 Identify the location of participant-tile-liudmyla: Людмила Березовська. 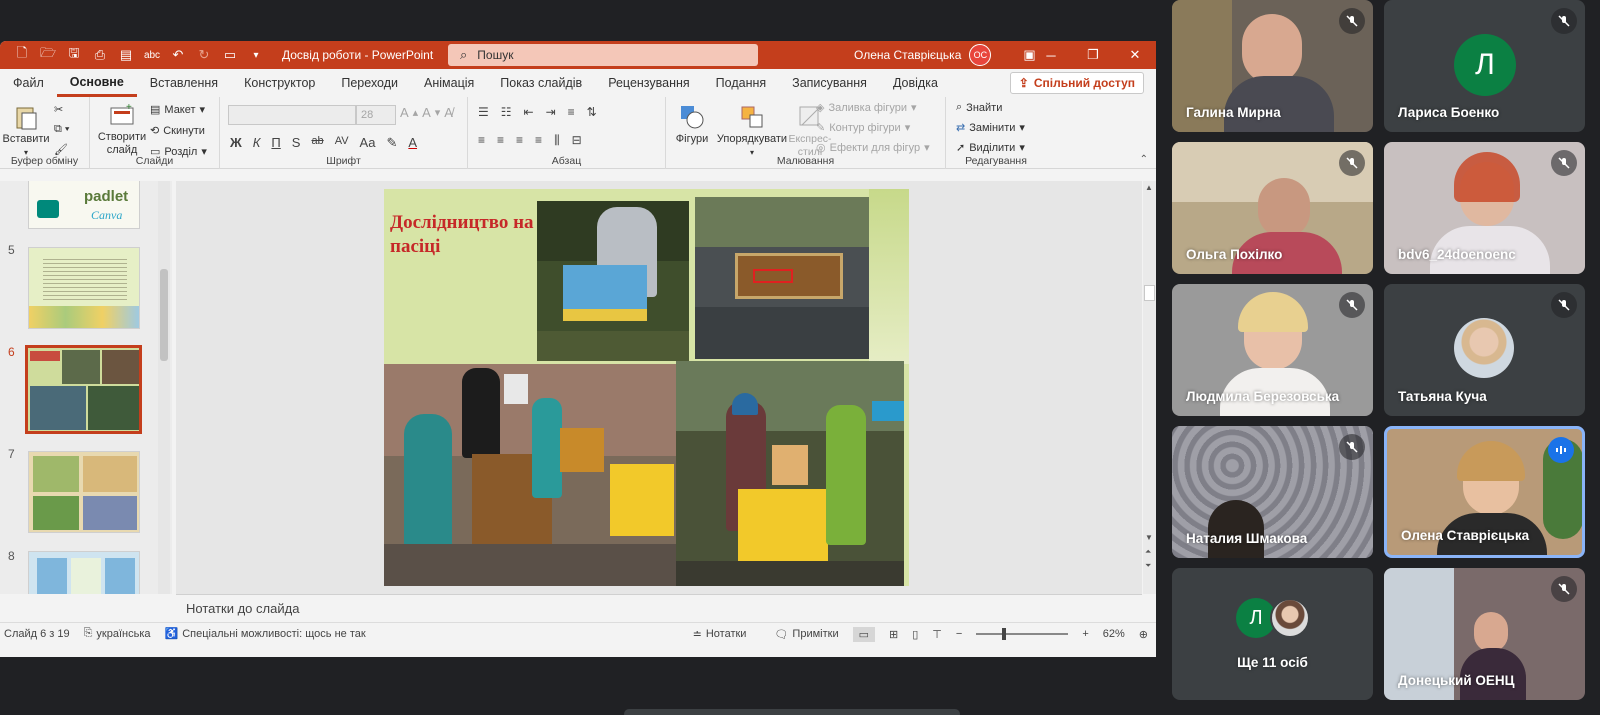
(1272, 350).